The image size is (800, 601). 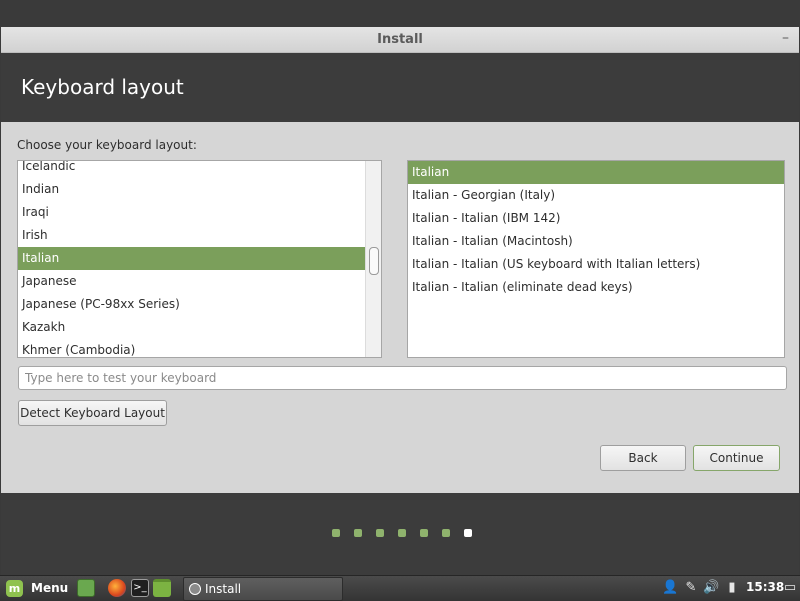 What do you see at coordinates (102, 87) in the screenshot?
I see `page-title: Keyboard layout` at bounding box center [102, 87].